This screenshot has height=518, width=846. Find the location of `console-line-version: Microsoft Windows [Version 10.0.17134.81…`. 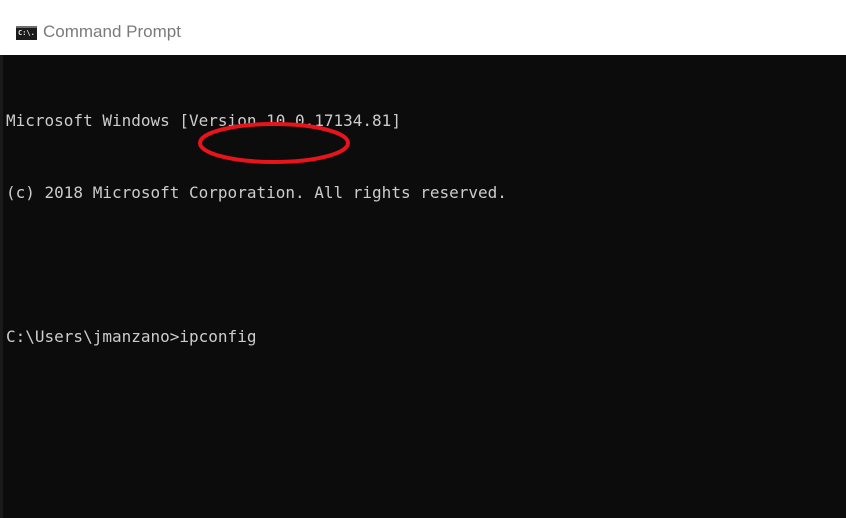

console-line-version: Microsoft Windows [Version 10.0.17134.81… is located at coordinates (203, 120).